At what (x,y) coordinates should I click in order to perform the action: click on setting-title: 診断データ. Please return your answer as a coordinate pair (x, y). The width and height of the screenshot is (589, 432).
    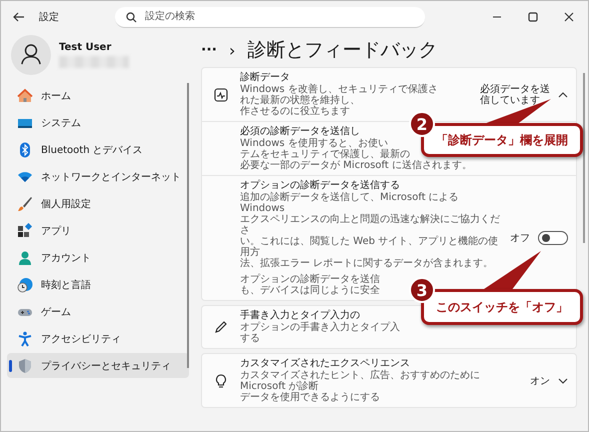
    Looking at the image, I should click on (265, 78).